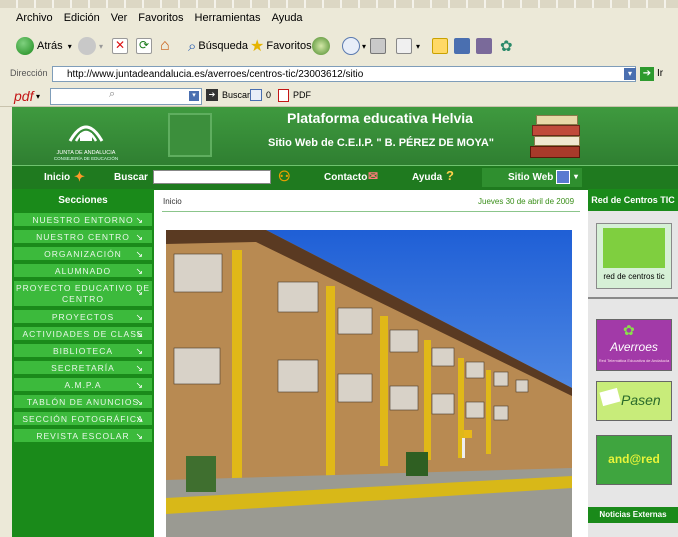 The height and width of the screenshot is (537, 678). I want to click on averroes-label: Averroes, so click(634, 347).